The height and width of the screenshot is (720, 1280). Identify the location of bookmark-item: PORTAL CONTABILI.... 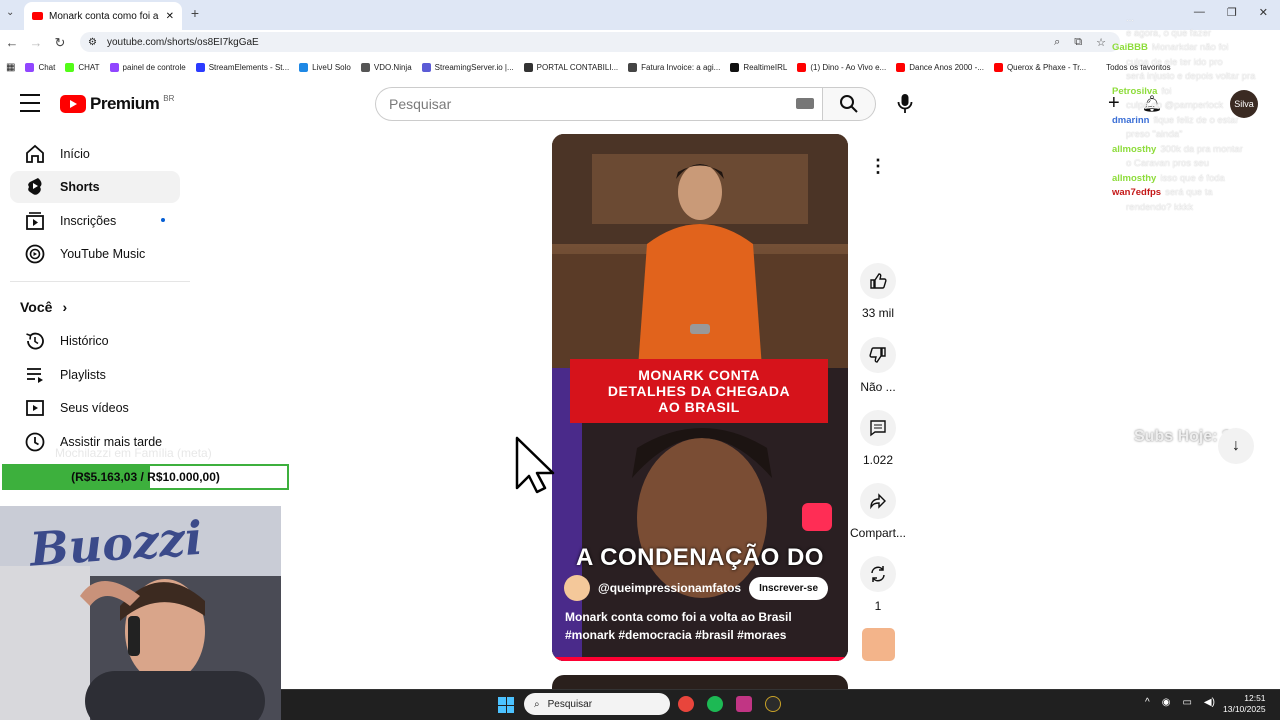
(570, 67).